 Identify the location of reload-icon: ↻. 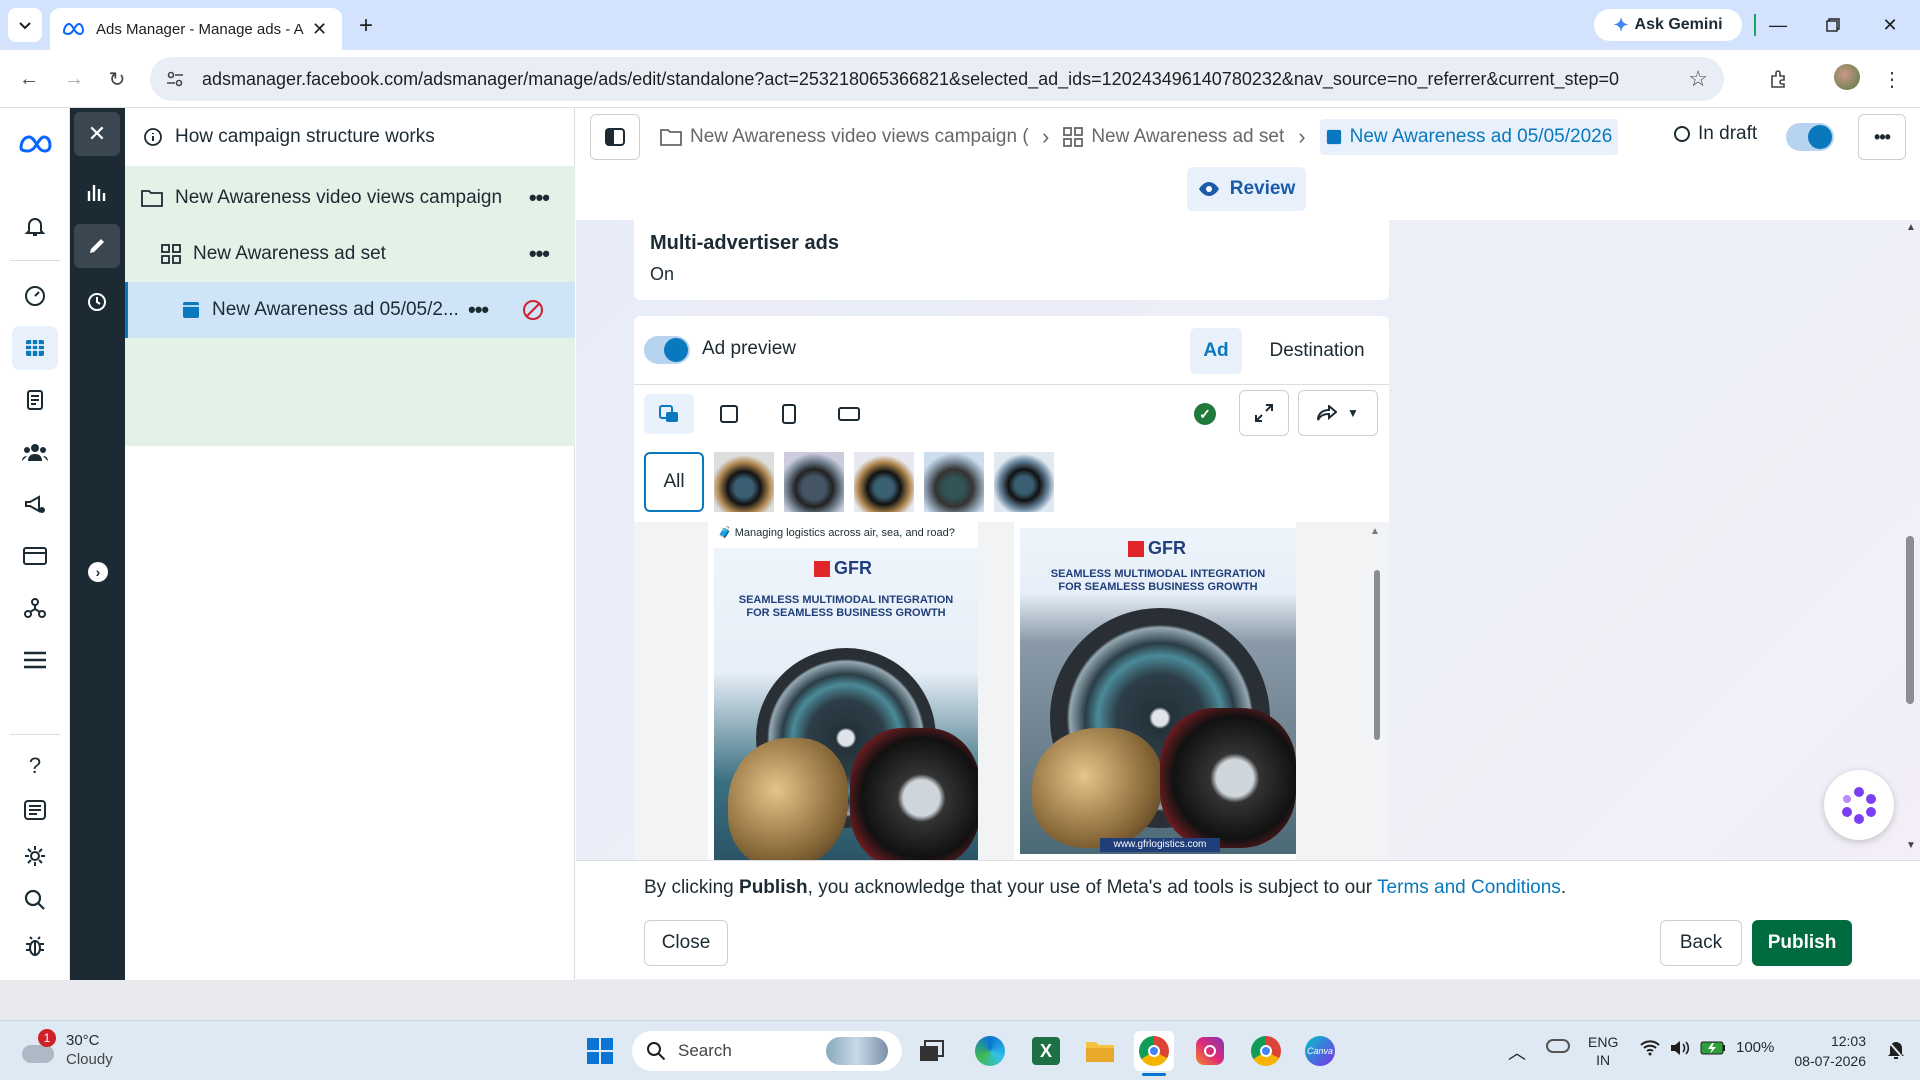
(117, 79).